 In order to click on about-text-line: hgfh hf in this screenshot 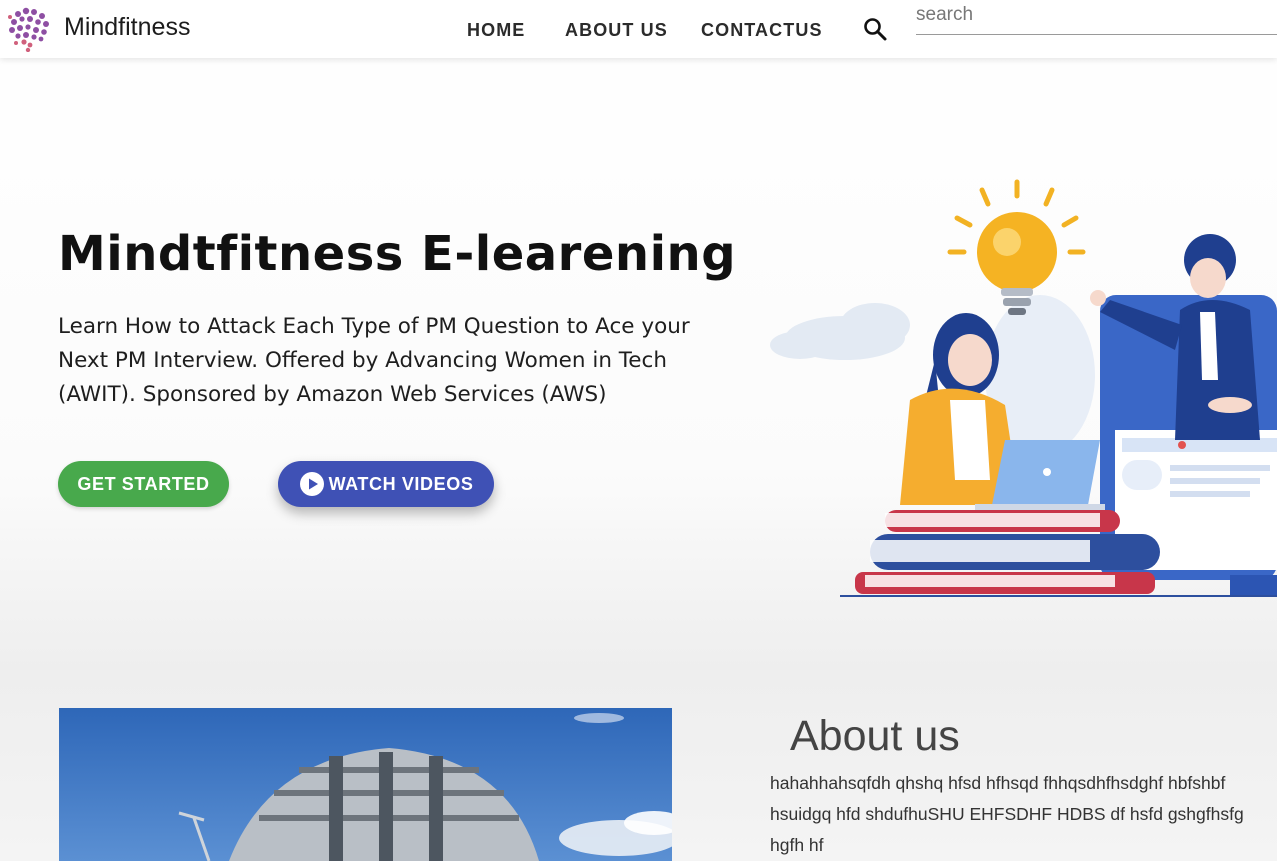, I will do `click(797, 845)`.